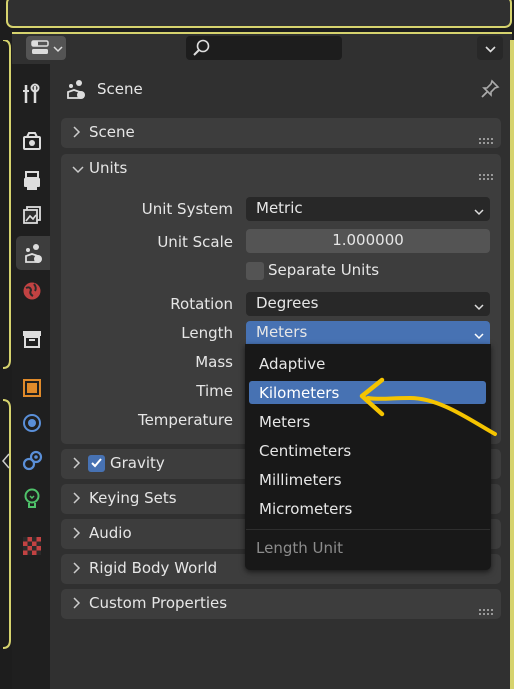 This screenshot has height=689, width=514. Describe the element at coordinates (110, 533) in the screenshot. I see `panel-title: Audio` at that location.